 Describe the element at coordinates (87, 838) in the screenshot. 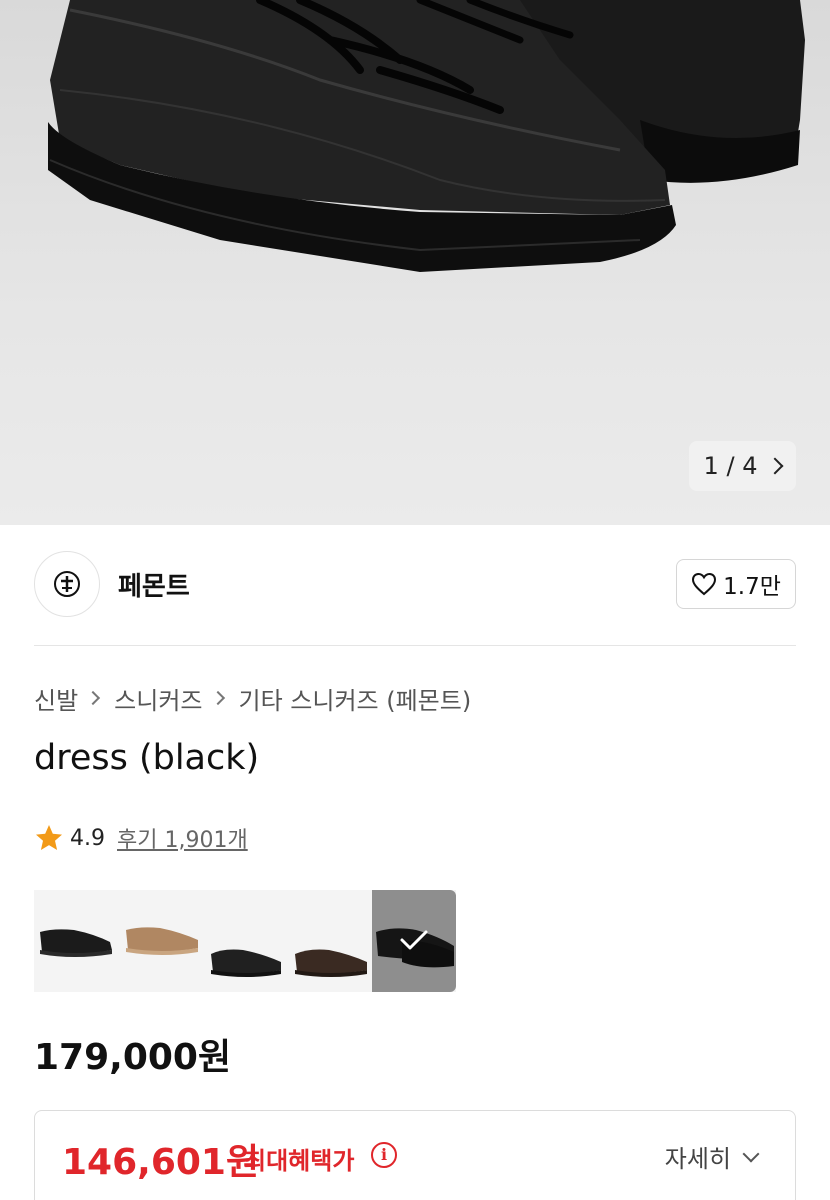

I see `rating-score: 4.9` at that location.